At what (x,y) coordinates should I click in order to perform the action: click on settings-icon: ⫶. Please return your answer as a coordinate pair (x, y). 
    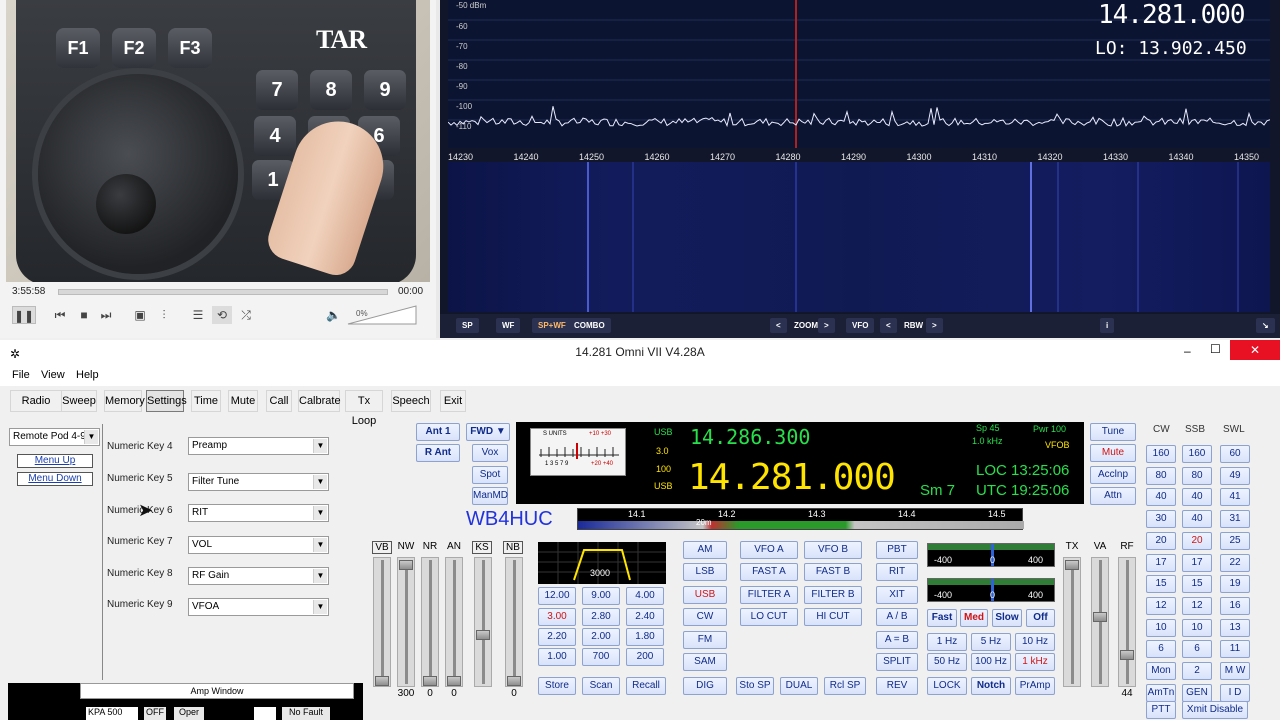
    Looking at the image, I should click on (164, 315).